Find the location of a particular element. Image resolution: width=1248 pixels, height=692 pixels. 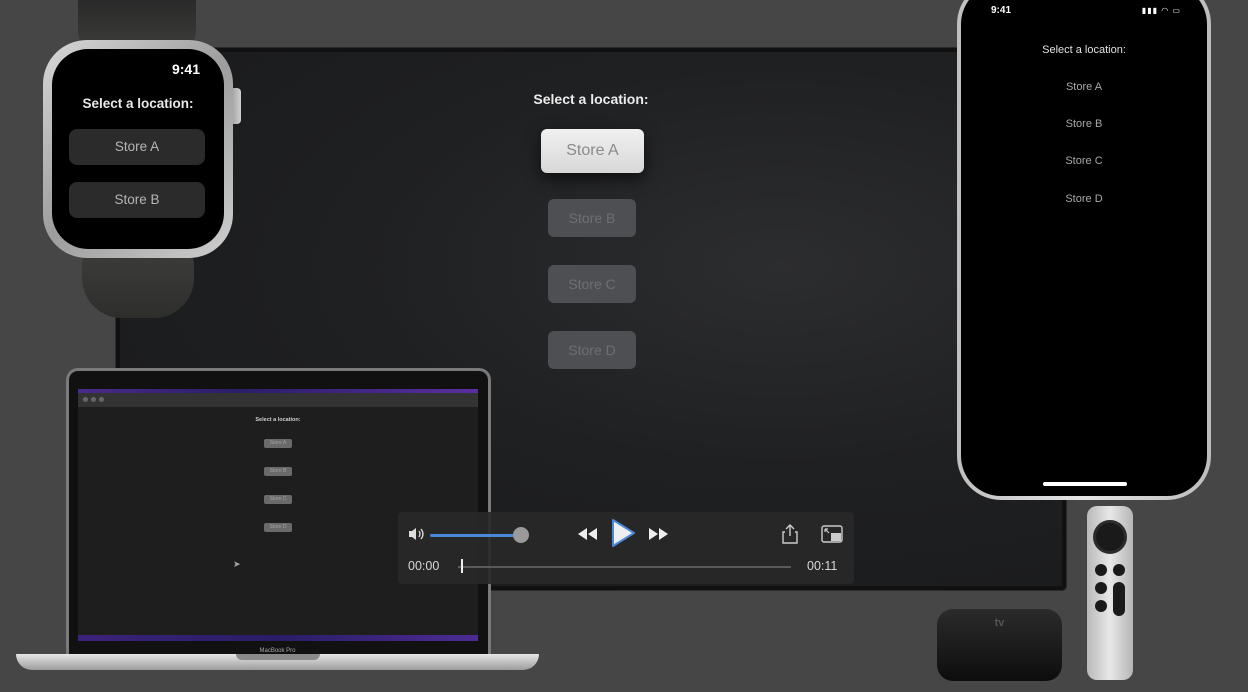

watch-time: 9:41 is located at coordinates (185, 69).